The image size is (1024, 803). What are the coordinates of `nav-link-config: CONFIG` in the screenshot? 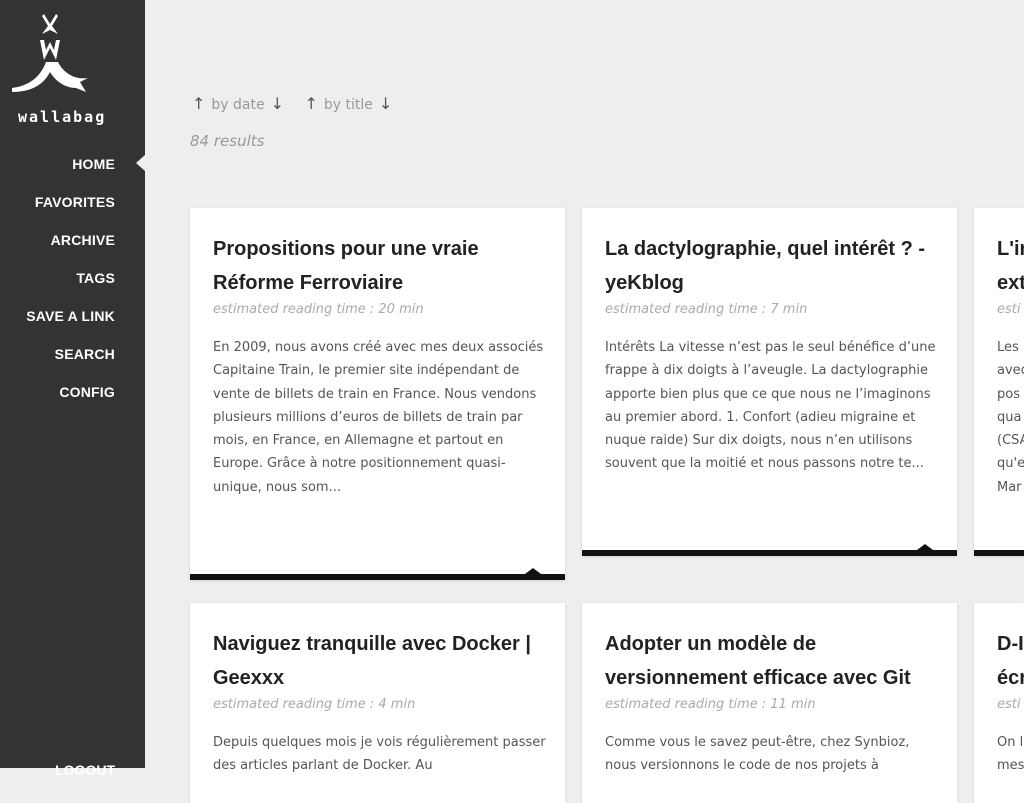 It's located at (87, 392).